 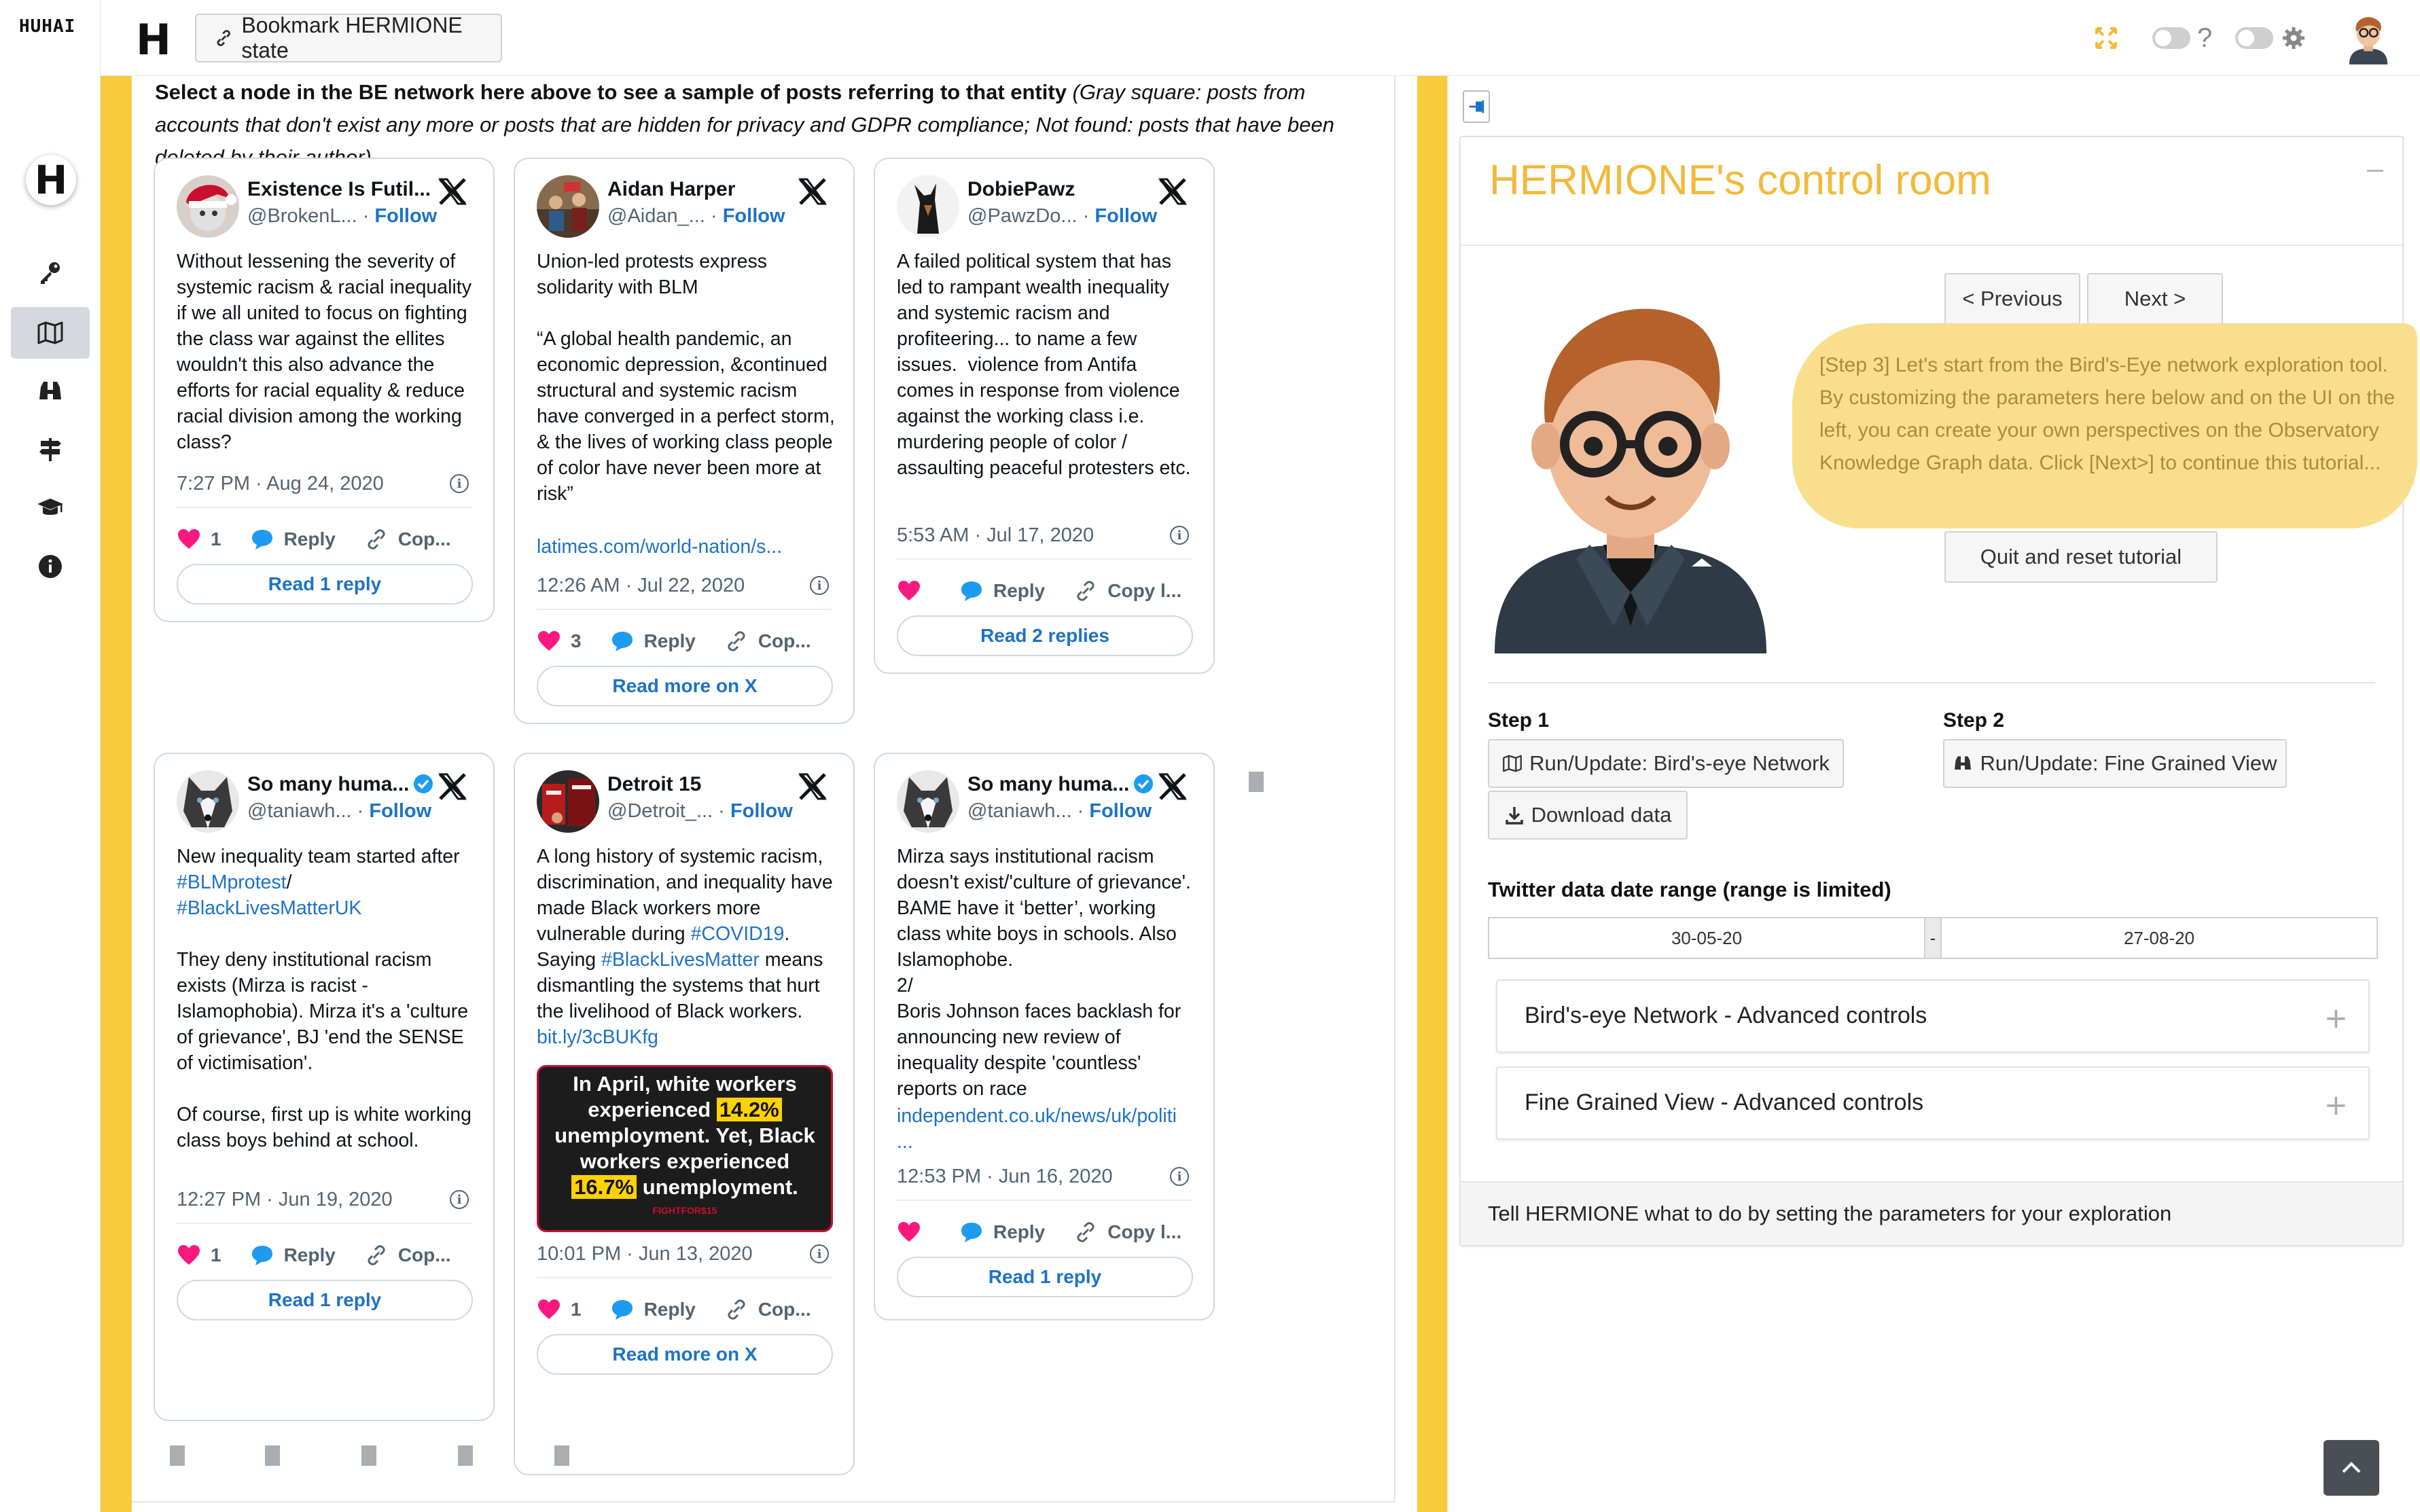 What do you see at coordinates (597, 1037) in the screenshot?
I see `tweet-link: bit.ly/3cBUKfg` at bounding box center [597, 1037].